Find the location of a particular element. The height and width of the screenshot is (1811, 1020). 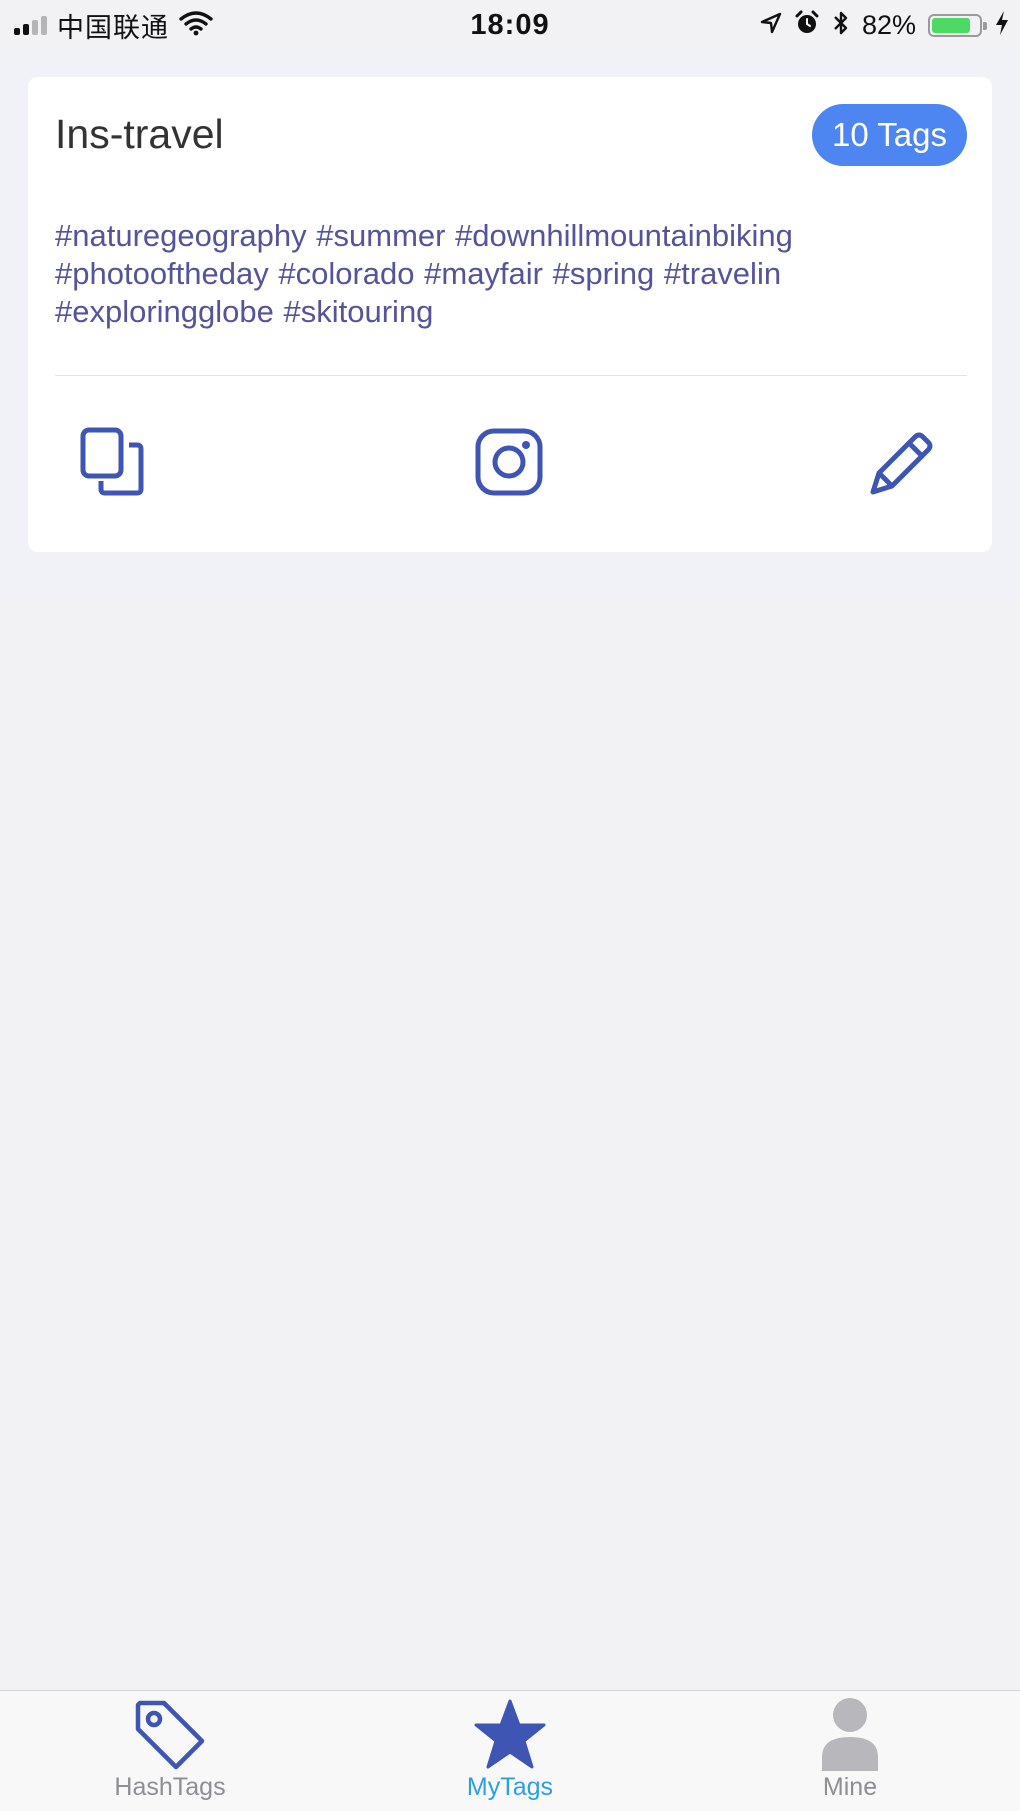

tab-mytags: MyTags is located at coordinates (510, 1751).